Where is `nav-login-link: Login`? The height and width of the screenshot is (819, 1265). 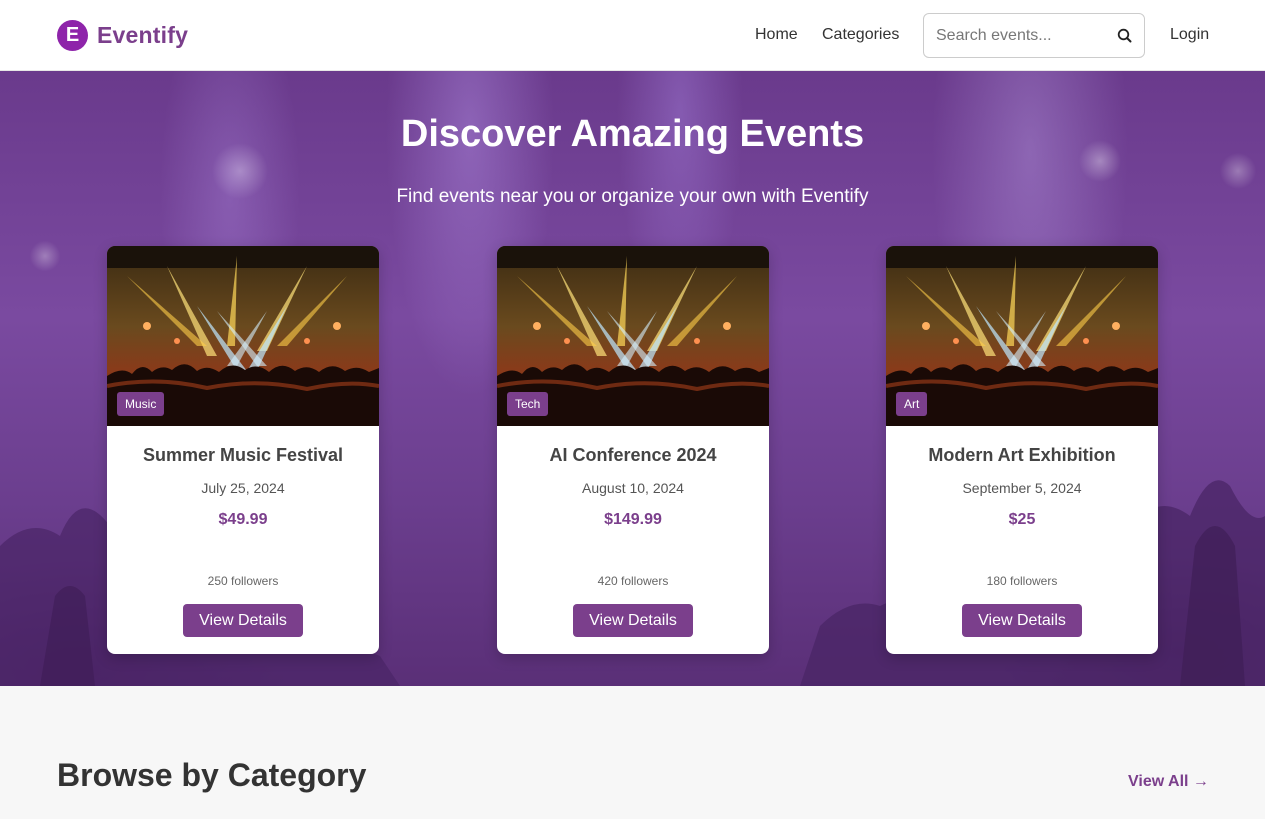 nav-login-link: Login is located at coordinates (1189, 35).